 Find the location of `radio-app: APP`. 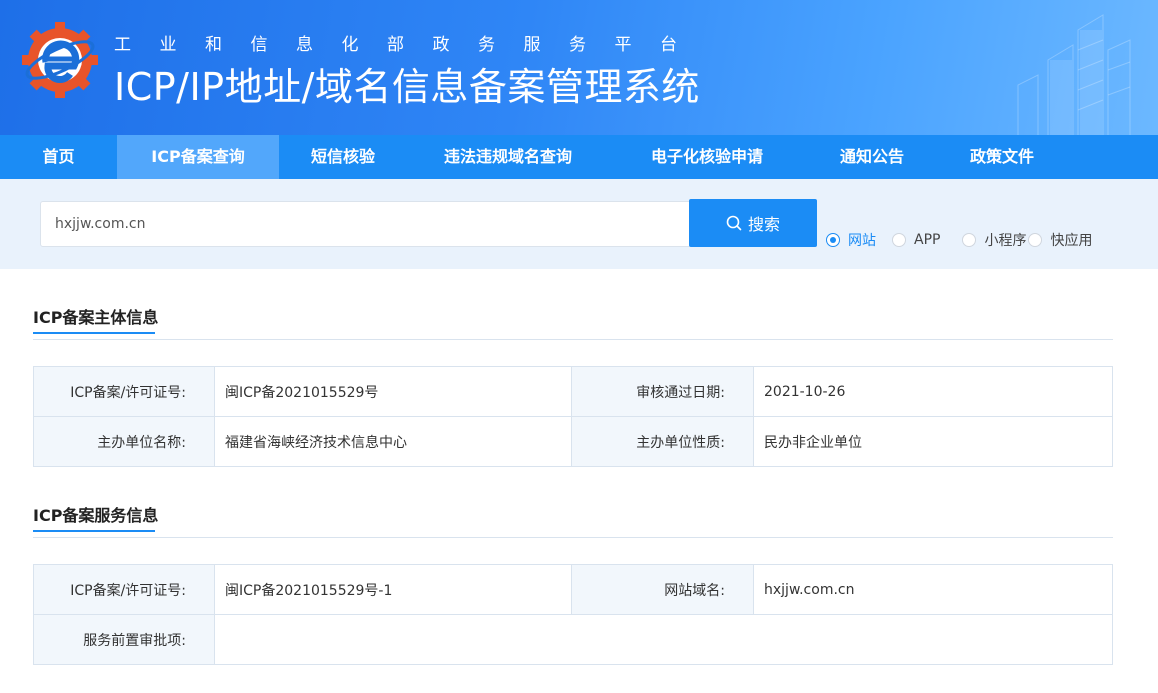

radio-app: APP is located at coordinates (916, 240).